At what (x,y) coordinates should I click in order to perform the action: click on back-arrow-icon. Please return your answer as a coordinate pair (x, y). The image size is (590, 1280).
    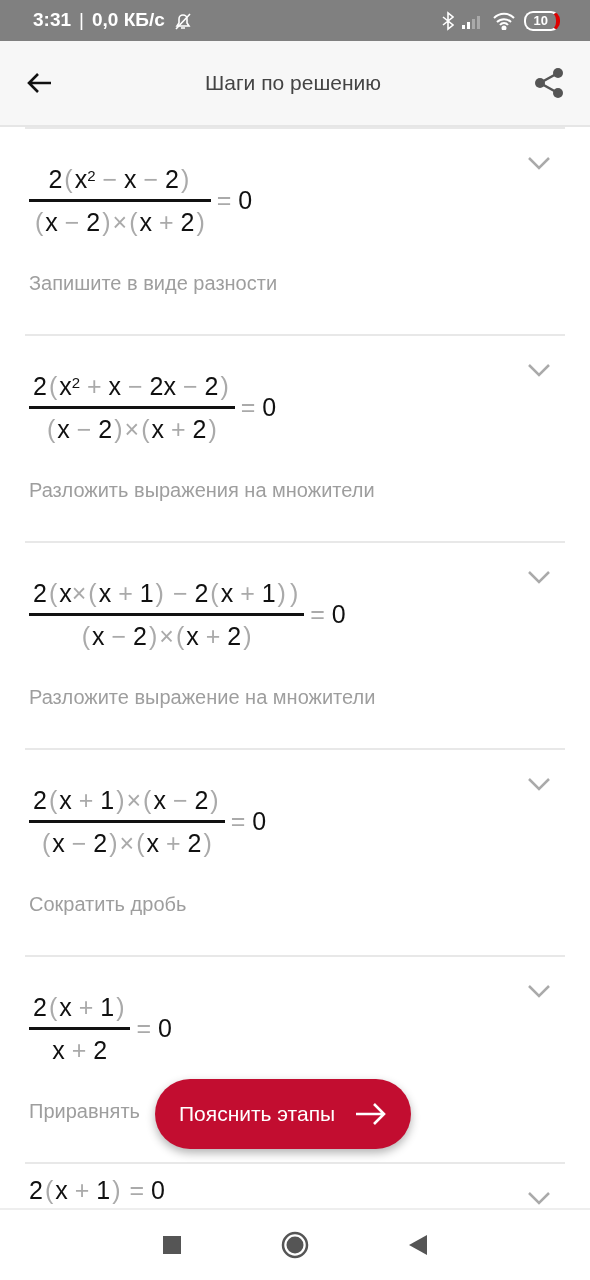
    Looking at the image, I should click on (39, 83).